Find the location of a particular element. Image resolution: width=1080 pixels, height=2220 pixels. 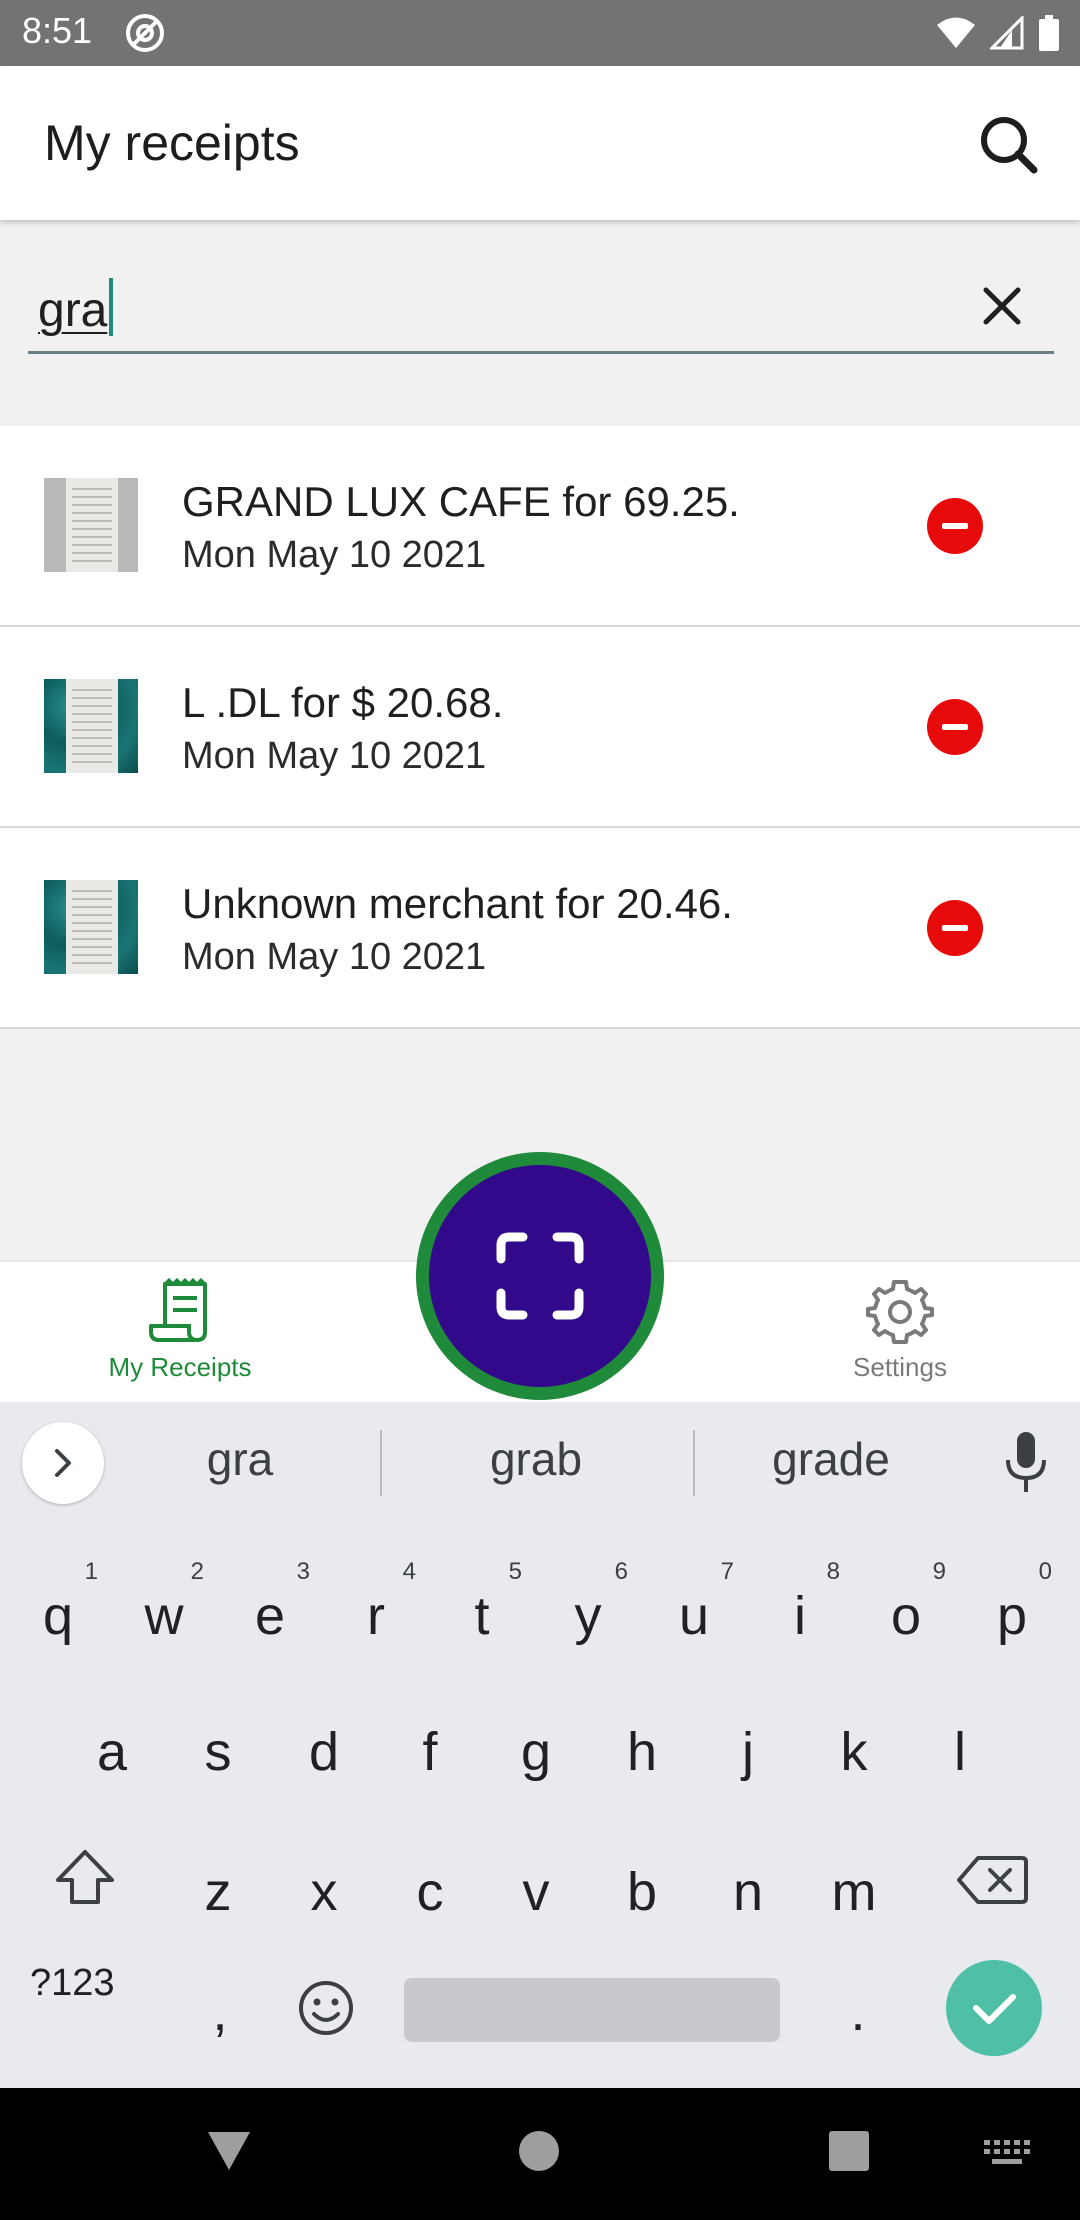

key-v: v is located at coordinates (536, 1892).